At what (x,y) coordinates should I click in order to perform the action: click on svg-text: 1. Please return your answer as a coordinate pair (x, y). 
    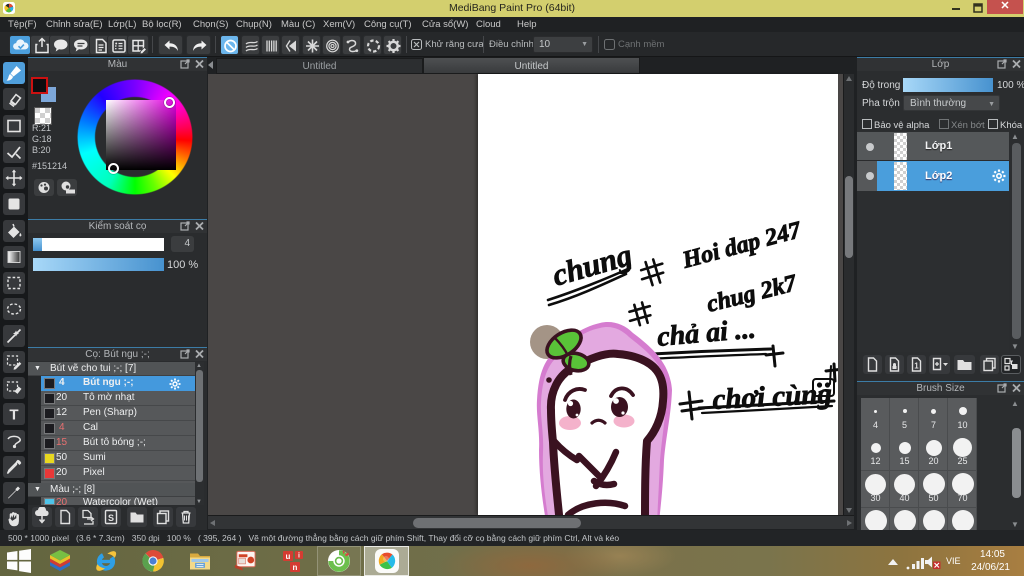
    Looking at the image, I should click on (916, 366).